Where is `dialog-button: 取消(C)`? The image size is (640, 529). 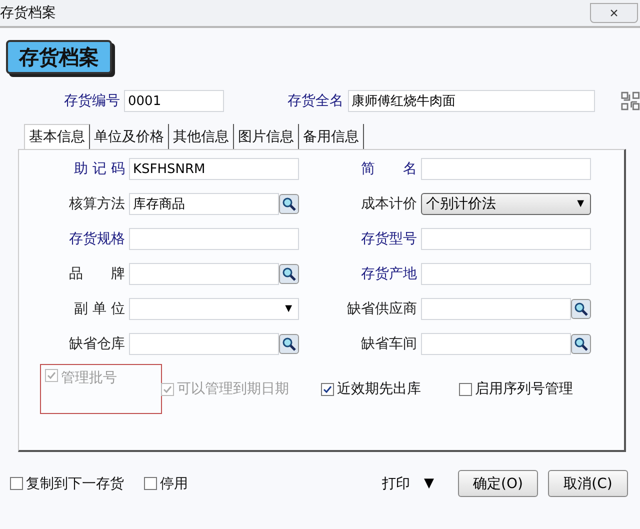 dialog-button: 取消(C) is located at coordinates (588, 483).